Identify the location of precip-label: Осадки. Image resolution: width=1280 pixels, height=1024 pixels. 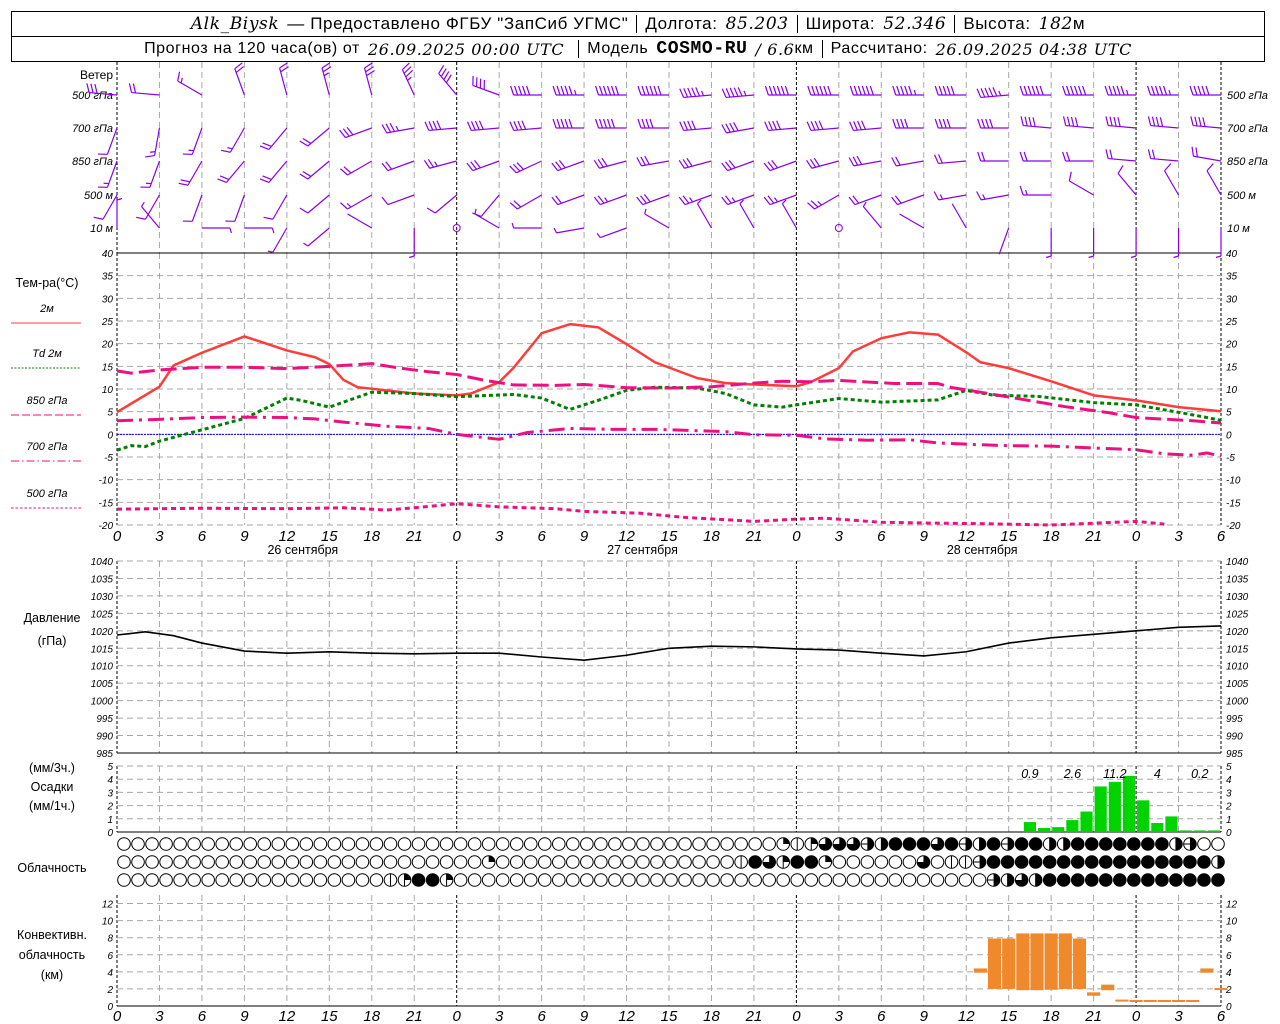
(52, 787).